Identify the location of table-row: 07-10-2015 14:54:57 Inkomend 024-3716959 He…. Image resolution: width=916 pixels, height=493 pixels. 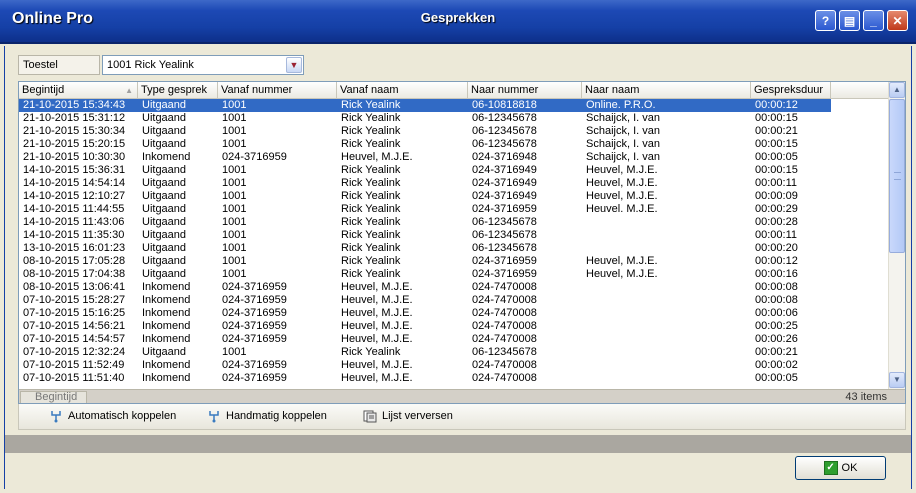
(425, 339).